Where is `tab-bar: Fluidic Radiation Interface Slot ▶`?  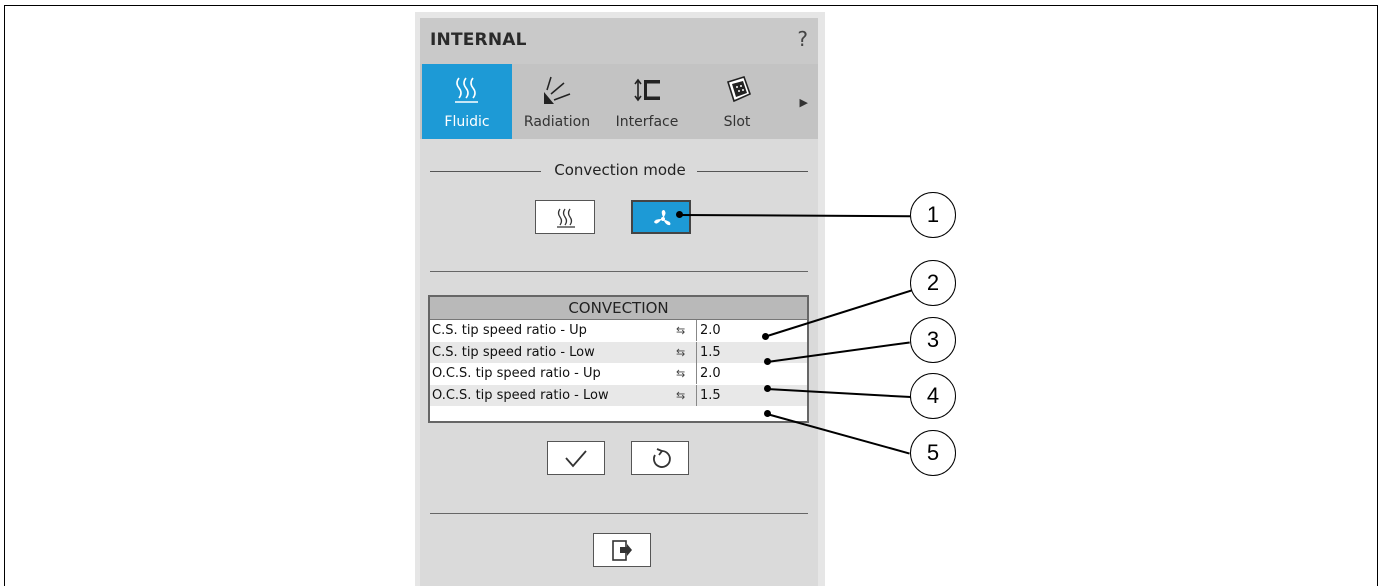
tab-bar: Fluidic Radiation Interface Slot ▶ is located at coordinates (619, 101).